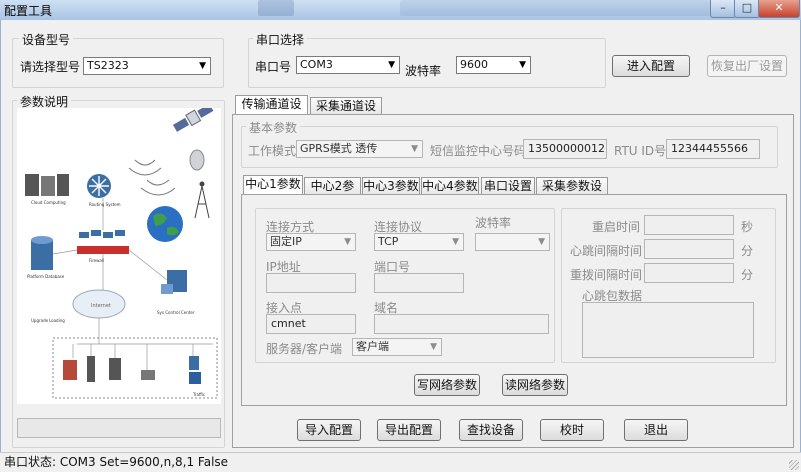 The width and height of the screenshot is (801, 472). I want to click on maximize-button: □, so click(747, 9).